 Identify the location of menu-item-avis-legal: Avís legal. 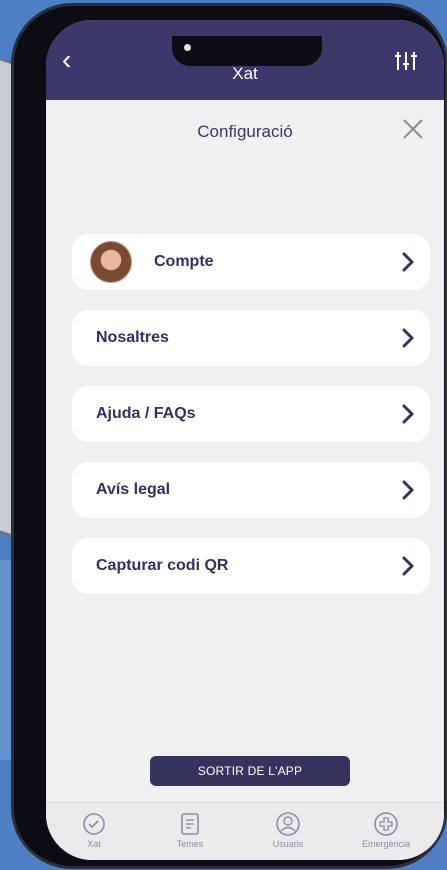
(251, 490).